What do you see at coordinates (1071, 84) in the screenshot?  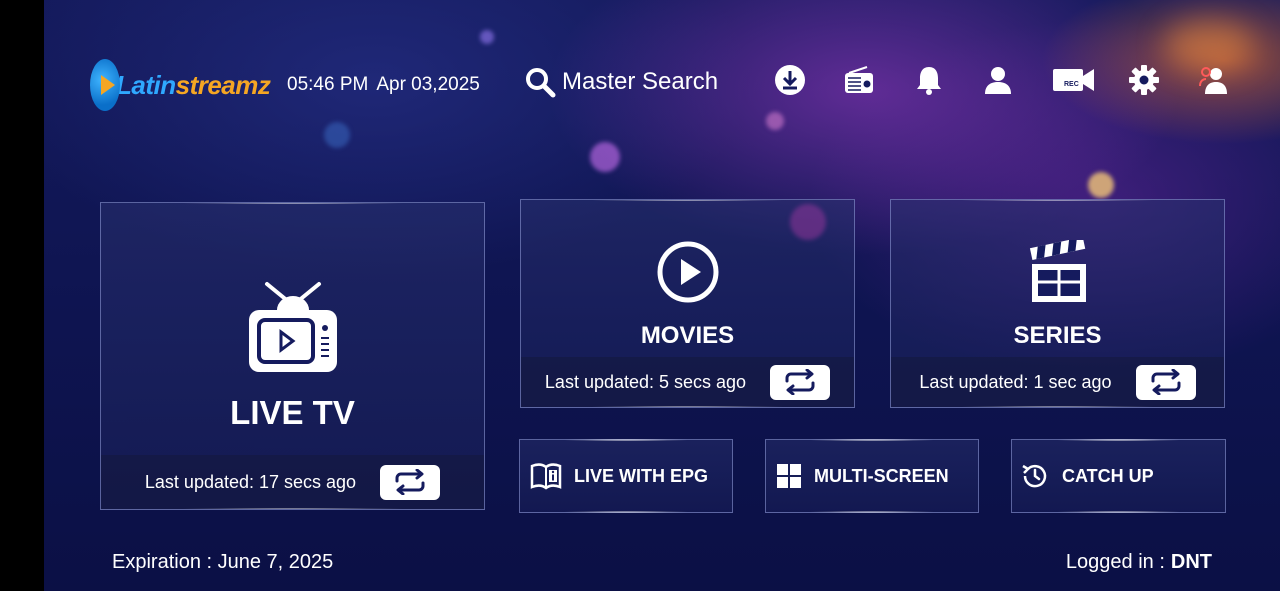 I see `rec-badge: REC` at bounding box center [1071, 84].